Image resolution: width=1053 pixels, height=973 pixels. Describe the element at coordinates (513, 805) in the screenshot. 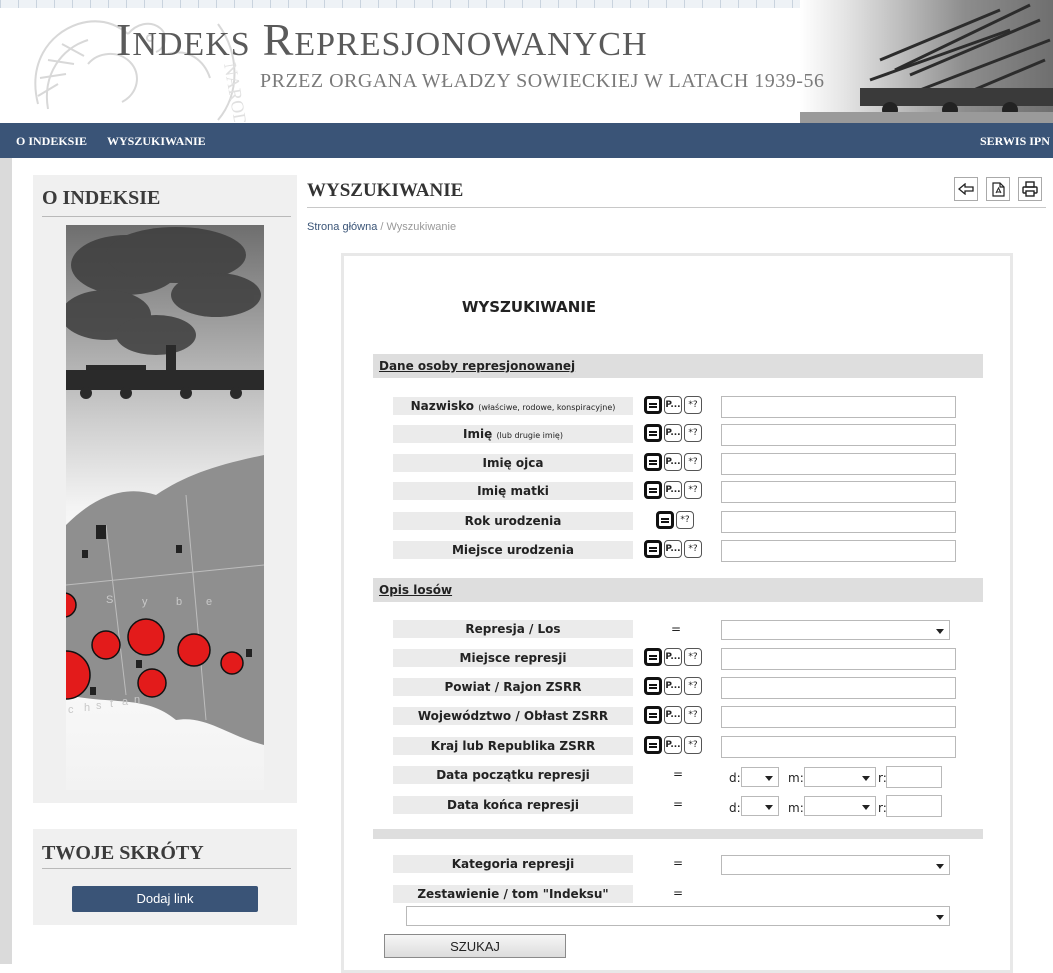

I see `date-end-label: Data końca represji` at that location.